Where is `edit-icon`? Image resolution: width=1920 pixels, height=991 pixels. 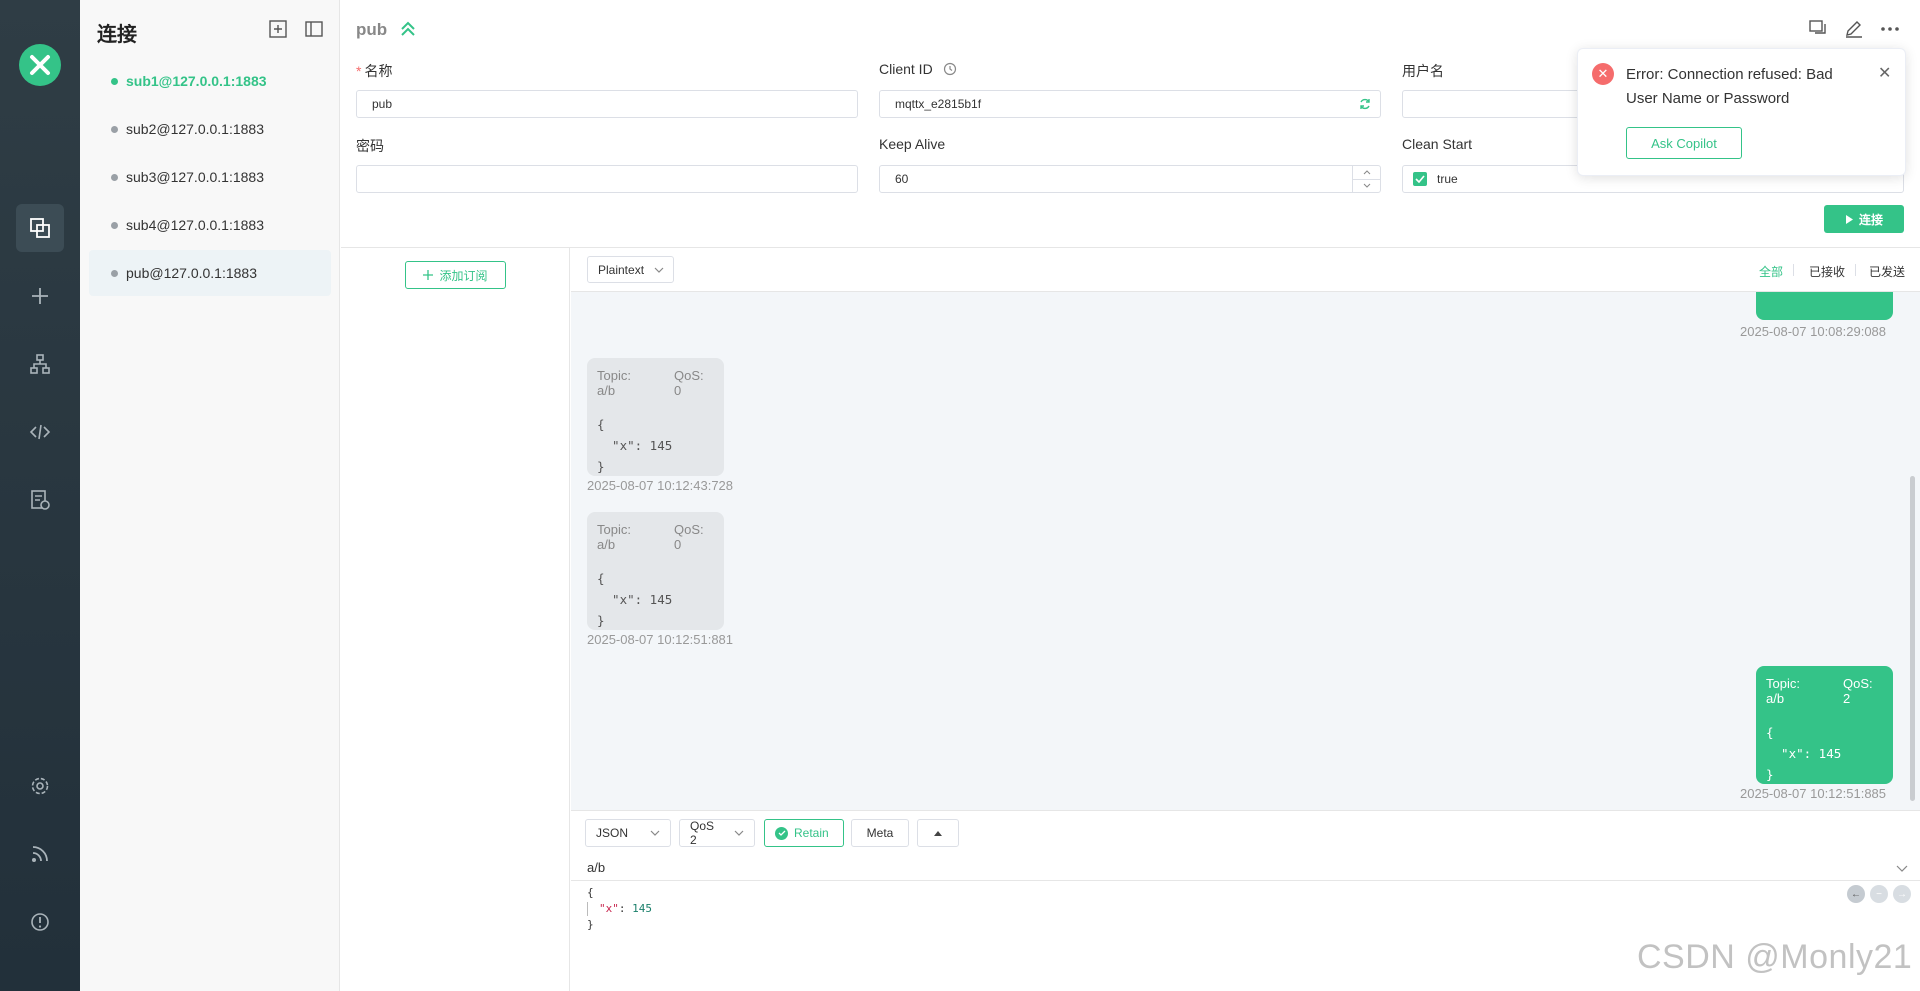 edit-icon is located at coordinates (1854, 29).